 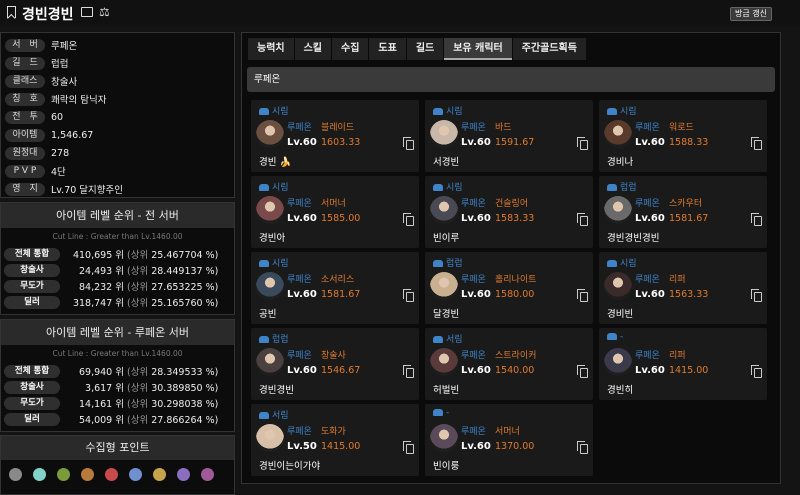 I want to click on scales-icon: ⚖, so click(x=104, y=12).